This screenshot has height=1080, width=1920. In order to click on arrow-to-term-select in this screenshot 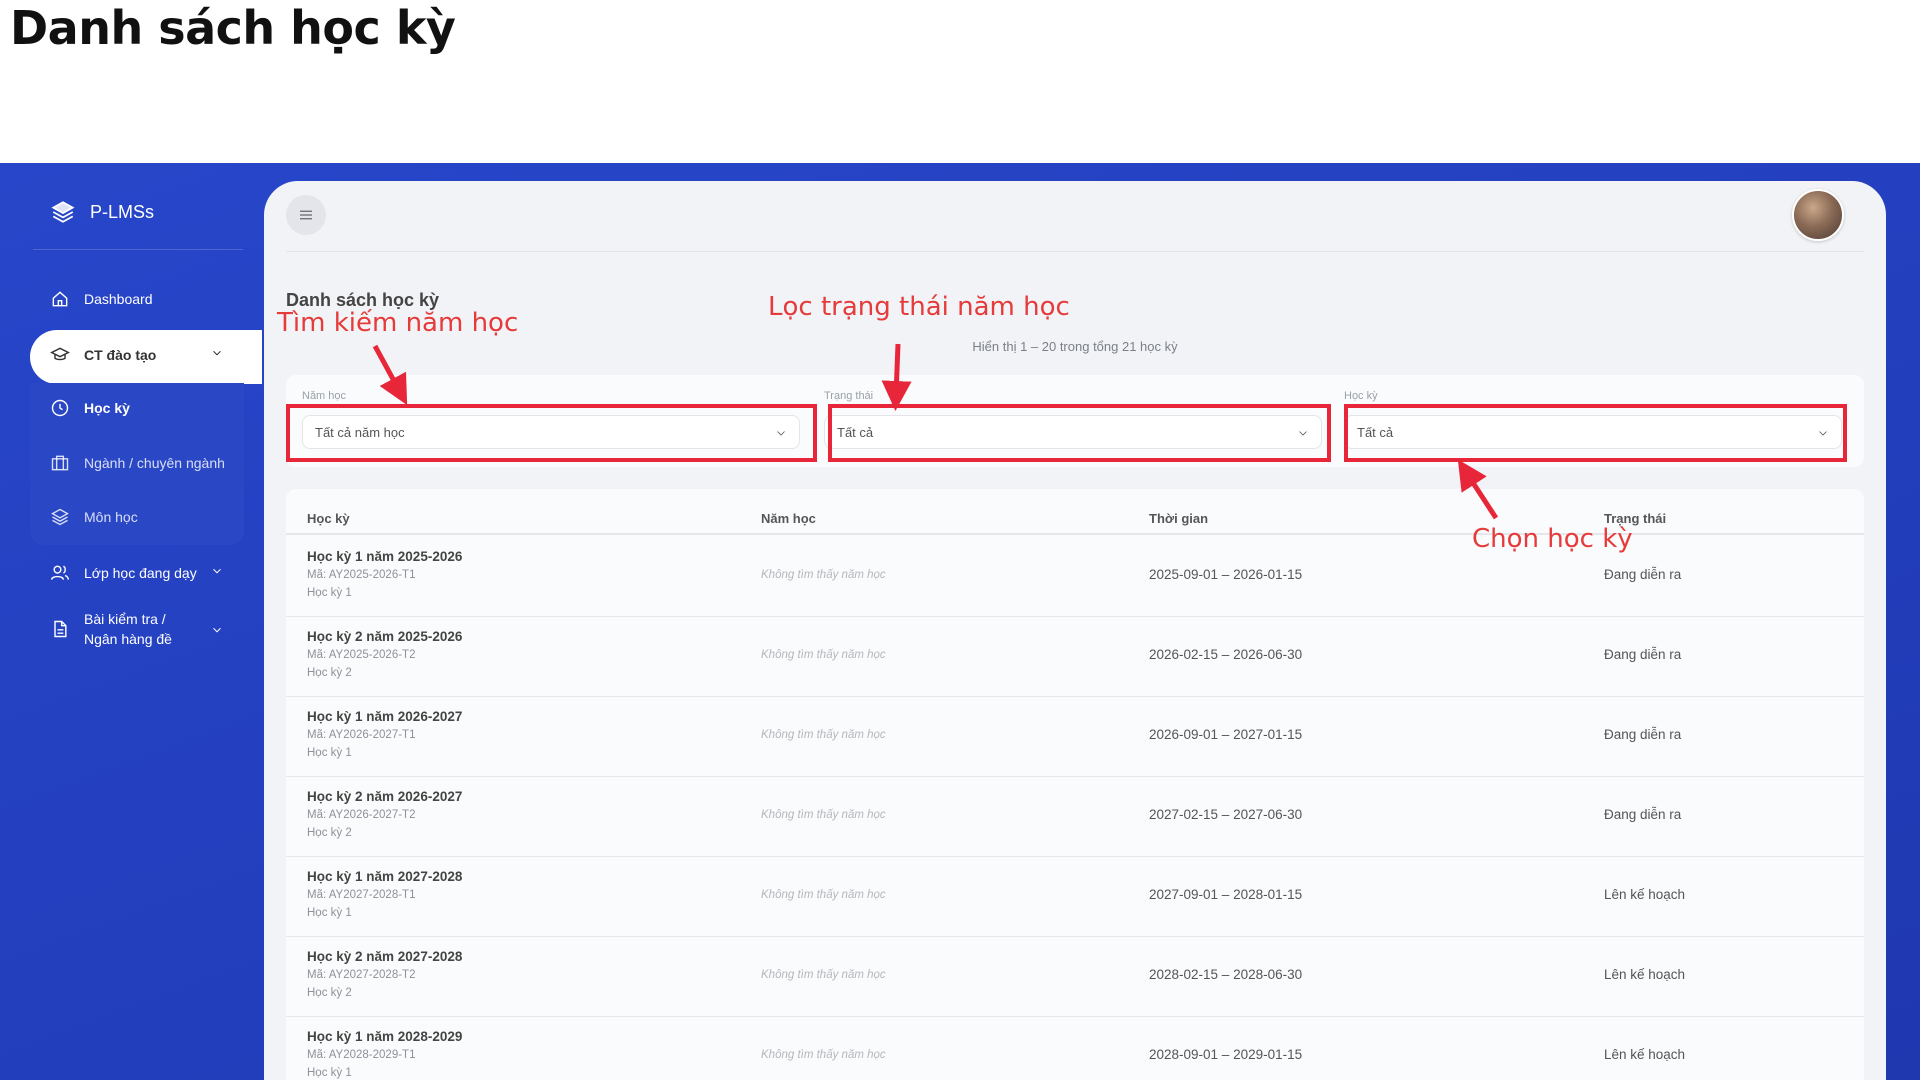, I will do `click(1478, 489)`.